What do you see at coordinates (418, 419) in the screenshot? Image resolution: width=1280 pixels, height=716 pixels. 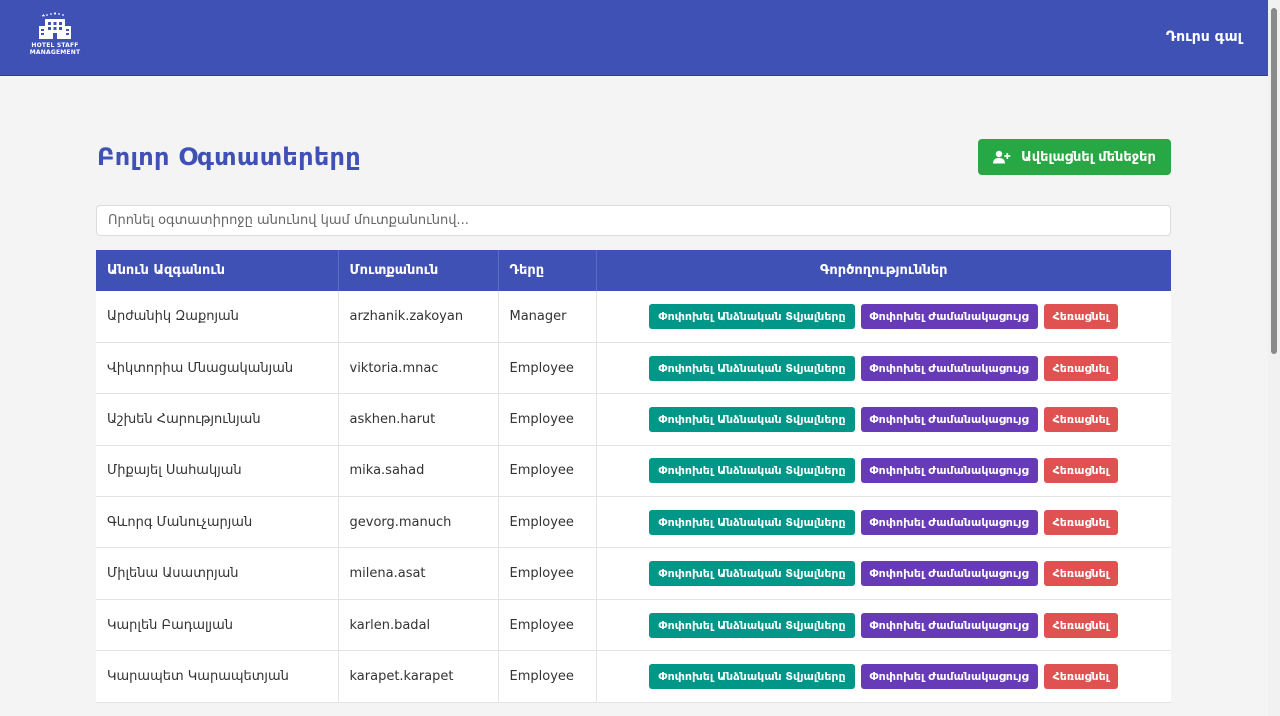 I see `cell-username: askhen.harut` at bounding box center [418, 419].